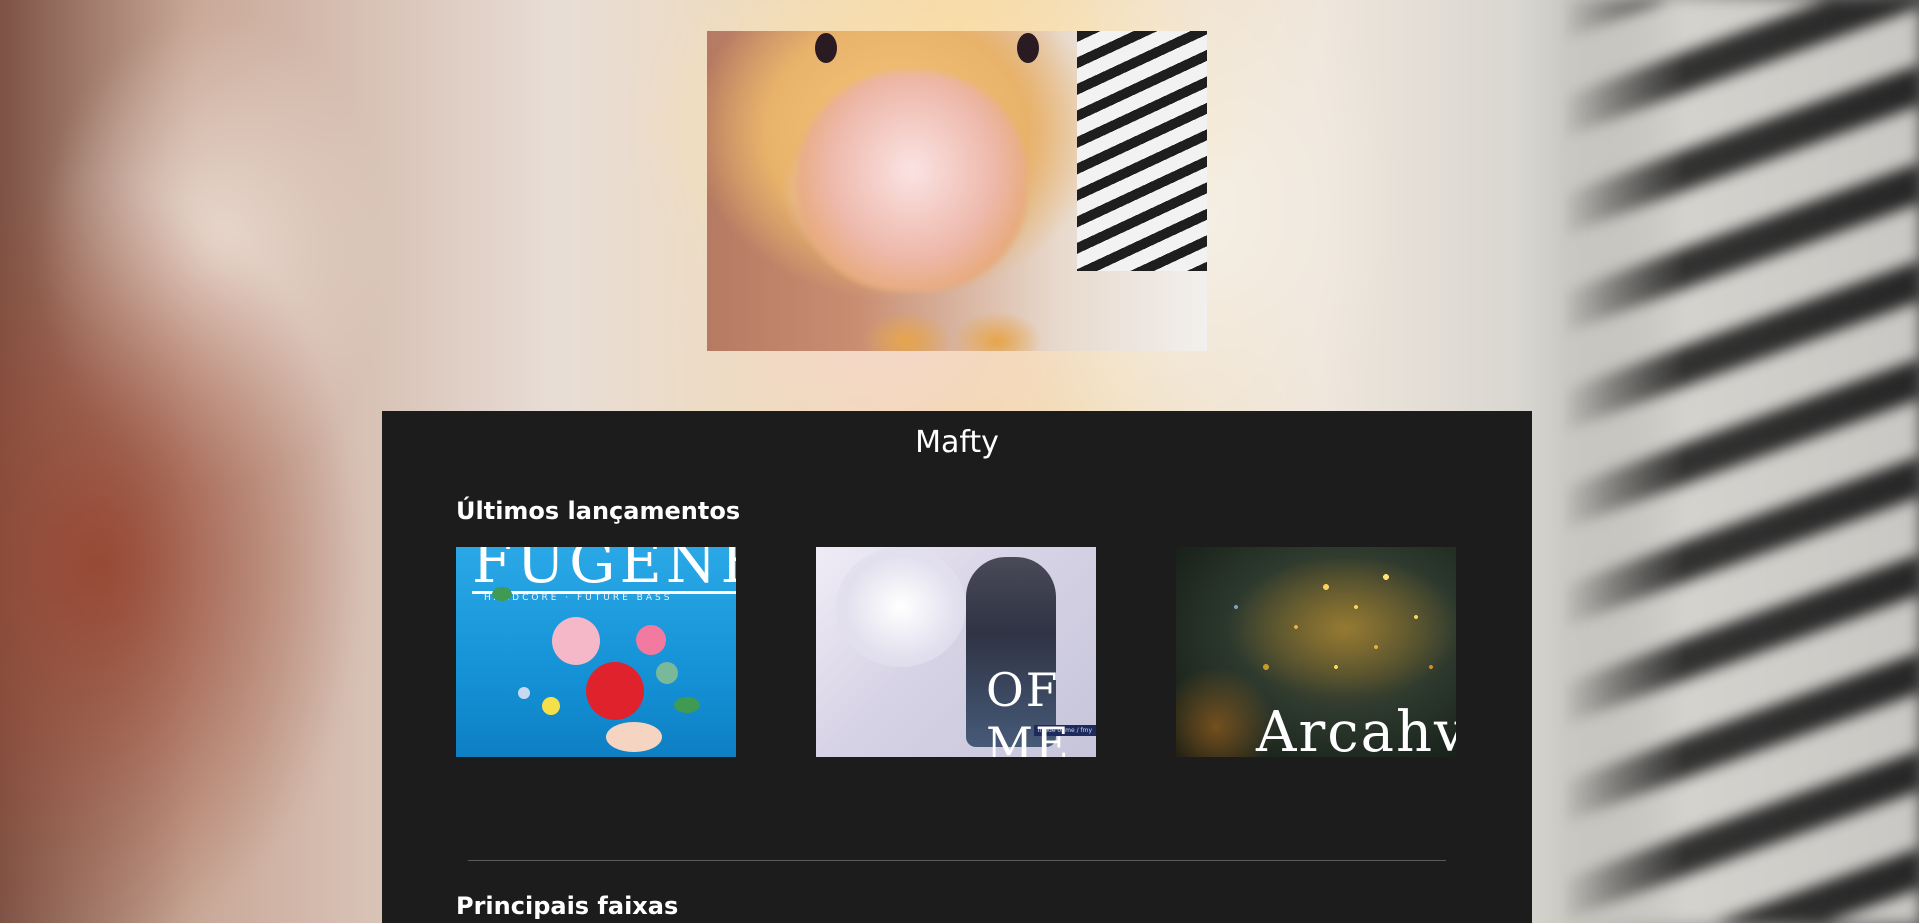 The image size is (1919, 923). What do you see at coordinates (957, 860) in the screenshot?
I see `section-divider` at bounding box center [957, 860].